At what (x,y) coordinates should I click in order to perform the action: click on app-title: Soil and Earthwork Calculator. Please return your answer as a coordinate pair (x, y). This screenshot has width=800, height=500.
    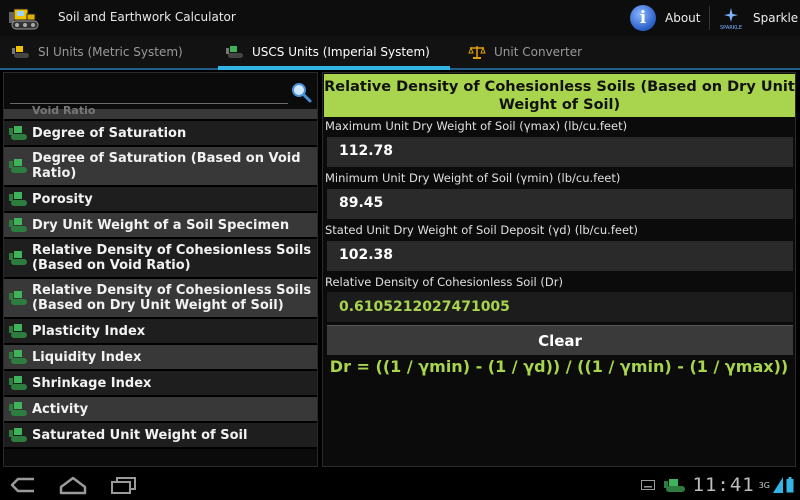
    Looking at the image, I should click on (147, 17).